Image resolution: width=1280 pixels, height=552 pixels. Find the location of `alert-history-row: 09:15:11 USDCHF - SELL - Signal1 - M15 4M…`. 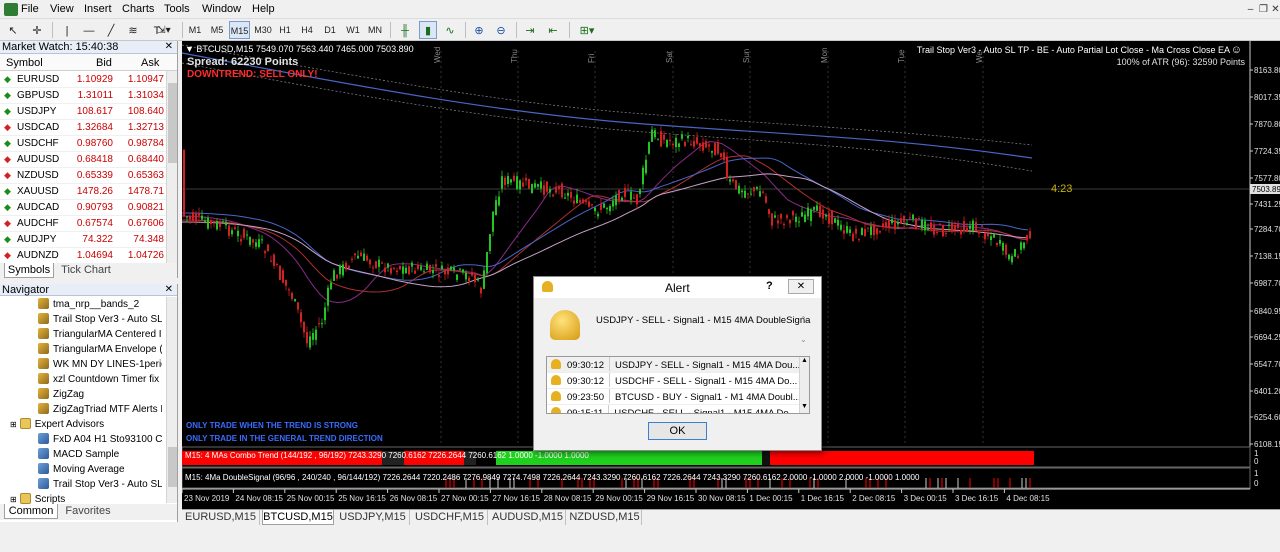

alert-history-row: 09:15:11 USDCHF - SELL - Signal1 - M15 4M… is located at coordinates (673, 409).